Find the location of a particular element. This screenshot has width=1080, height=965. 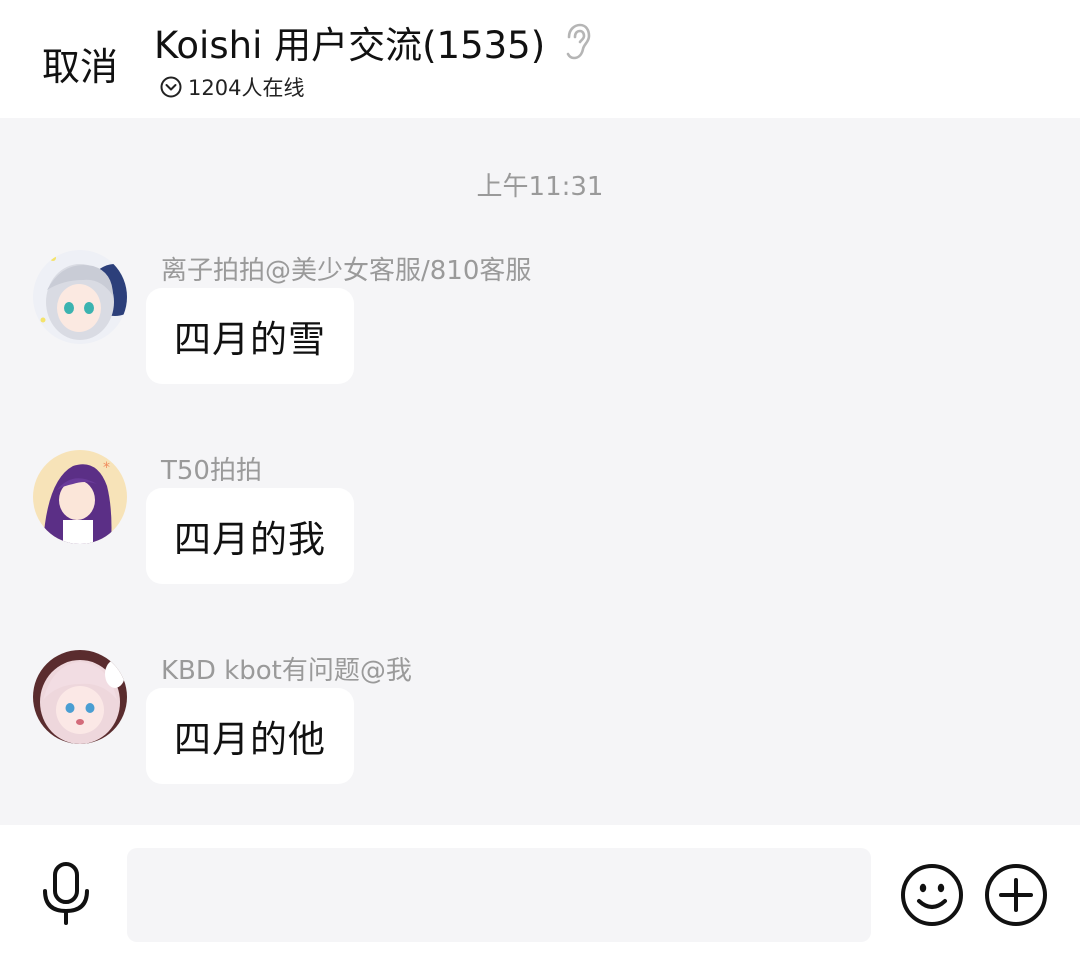

avatar: * is located at coordinates (80, 497).